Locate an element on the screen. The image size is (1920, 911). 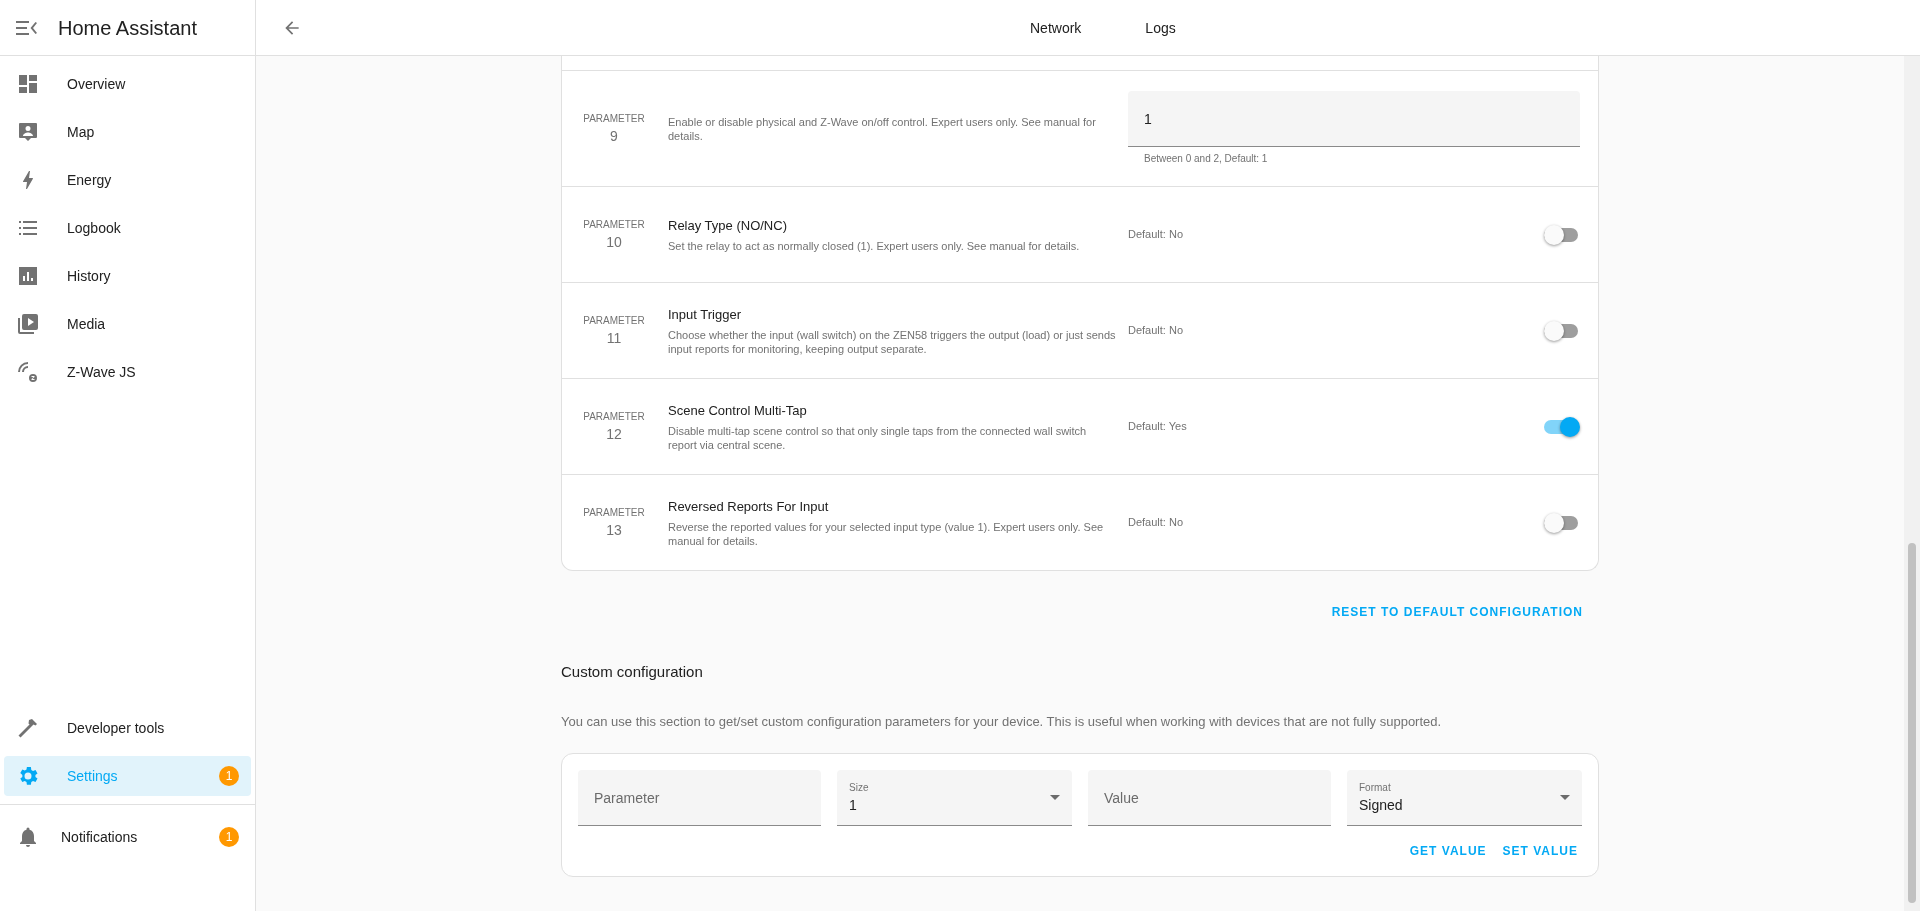
wireless-signal-icon is located at coordinates (28, 372).